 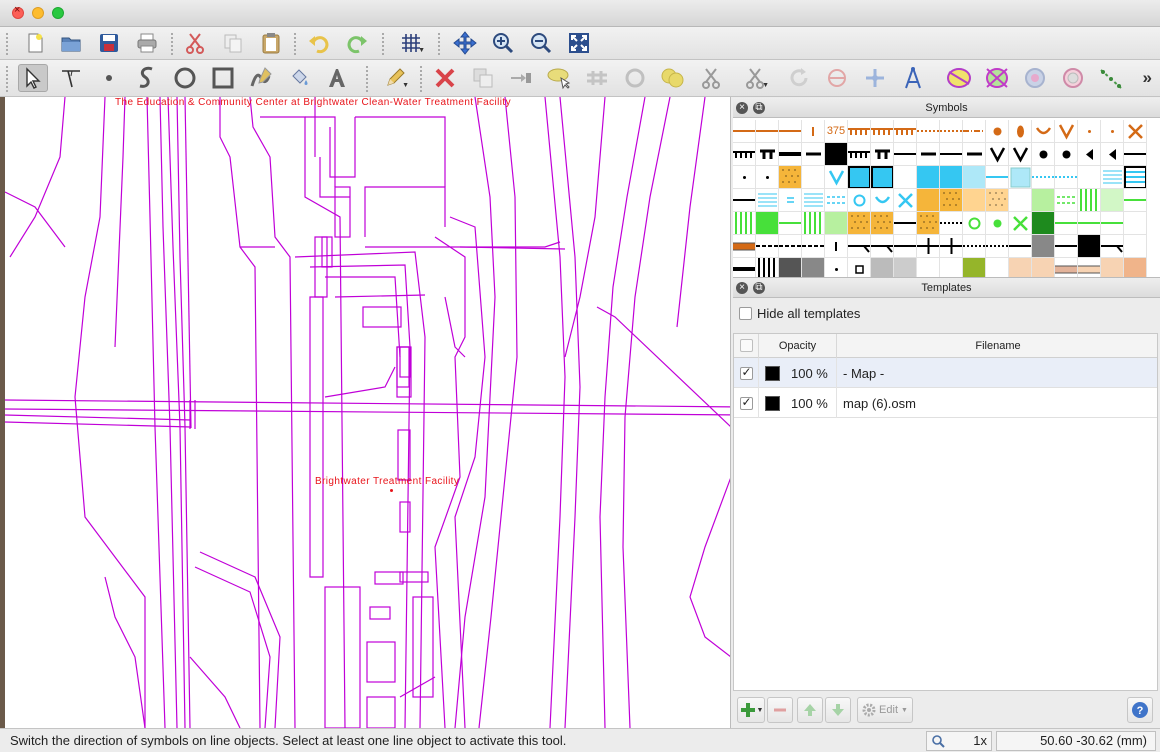 I want to click on draw-freehand-icon, so click(x=261, y=78).